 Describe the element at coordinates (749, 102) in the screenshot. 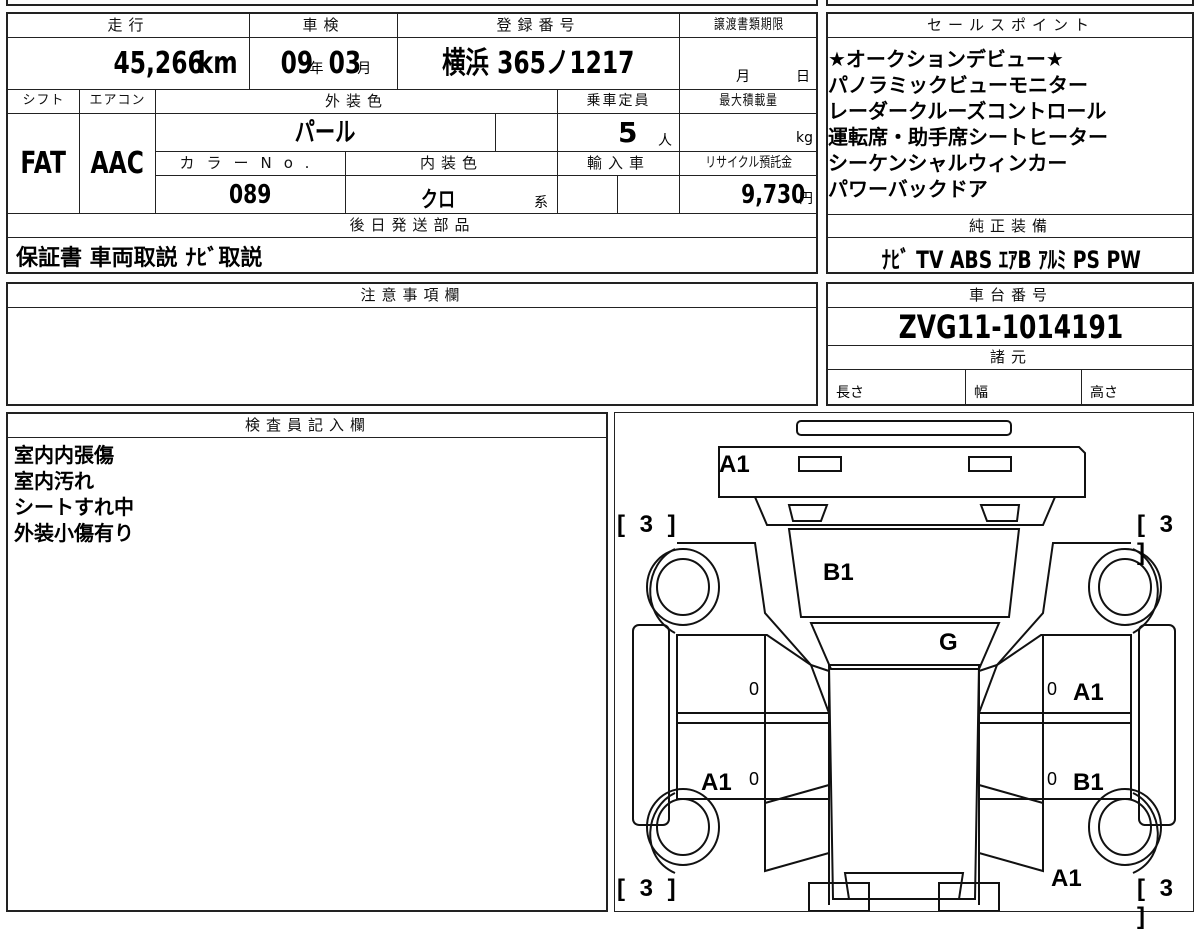

I see `max-load-header: 最大積載量` at that location.